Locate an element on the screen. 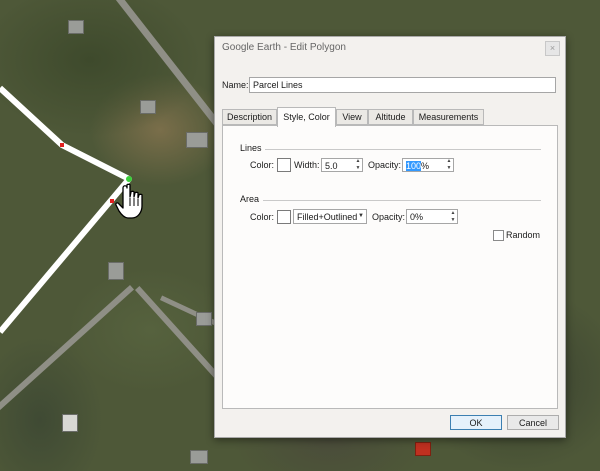 The height and width of the screenshot is (471, 600). active-vertex-marker is located at coordinates (129, 179).